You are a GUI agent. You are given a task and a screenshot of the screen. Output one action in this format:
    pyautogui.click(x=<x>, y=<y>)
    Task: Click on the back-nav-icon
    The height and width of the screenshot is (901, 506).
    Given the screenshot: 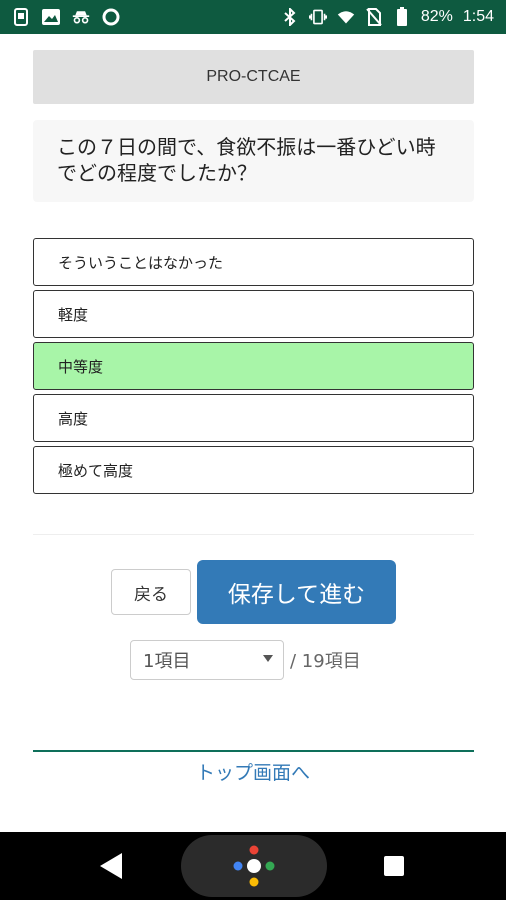 What is the action you would take?
    pyautogui.click(x=111, y=866)
    